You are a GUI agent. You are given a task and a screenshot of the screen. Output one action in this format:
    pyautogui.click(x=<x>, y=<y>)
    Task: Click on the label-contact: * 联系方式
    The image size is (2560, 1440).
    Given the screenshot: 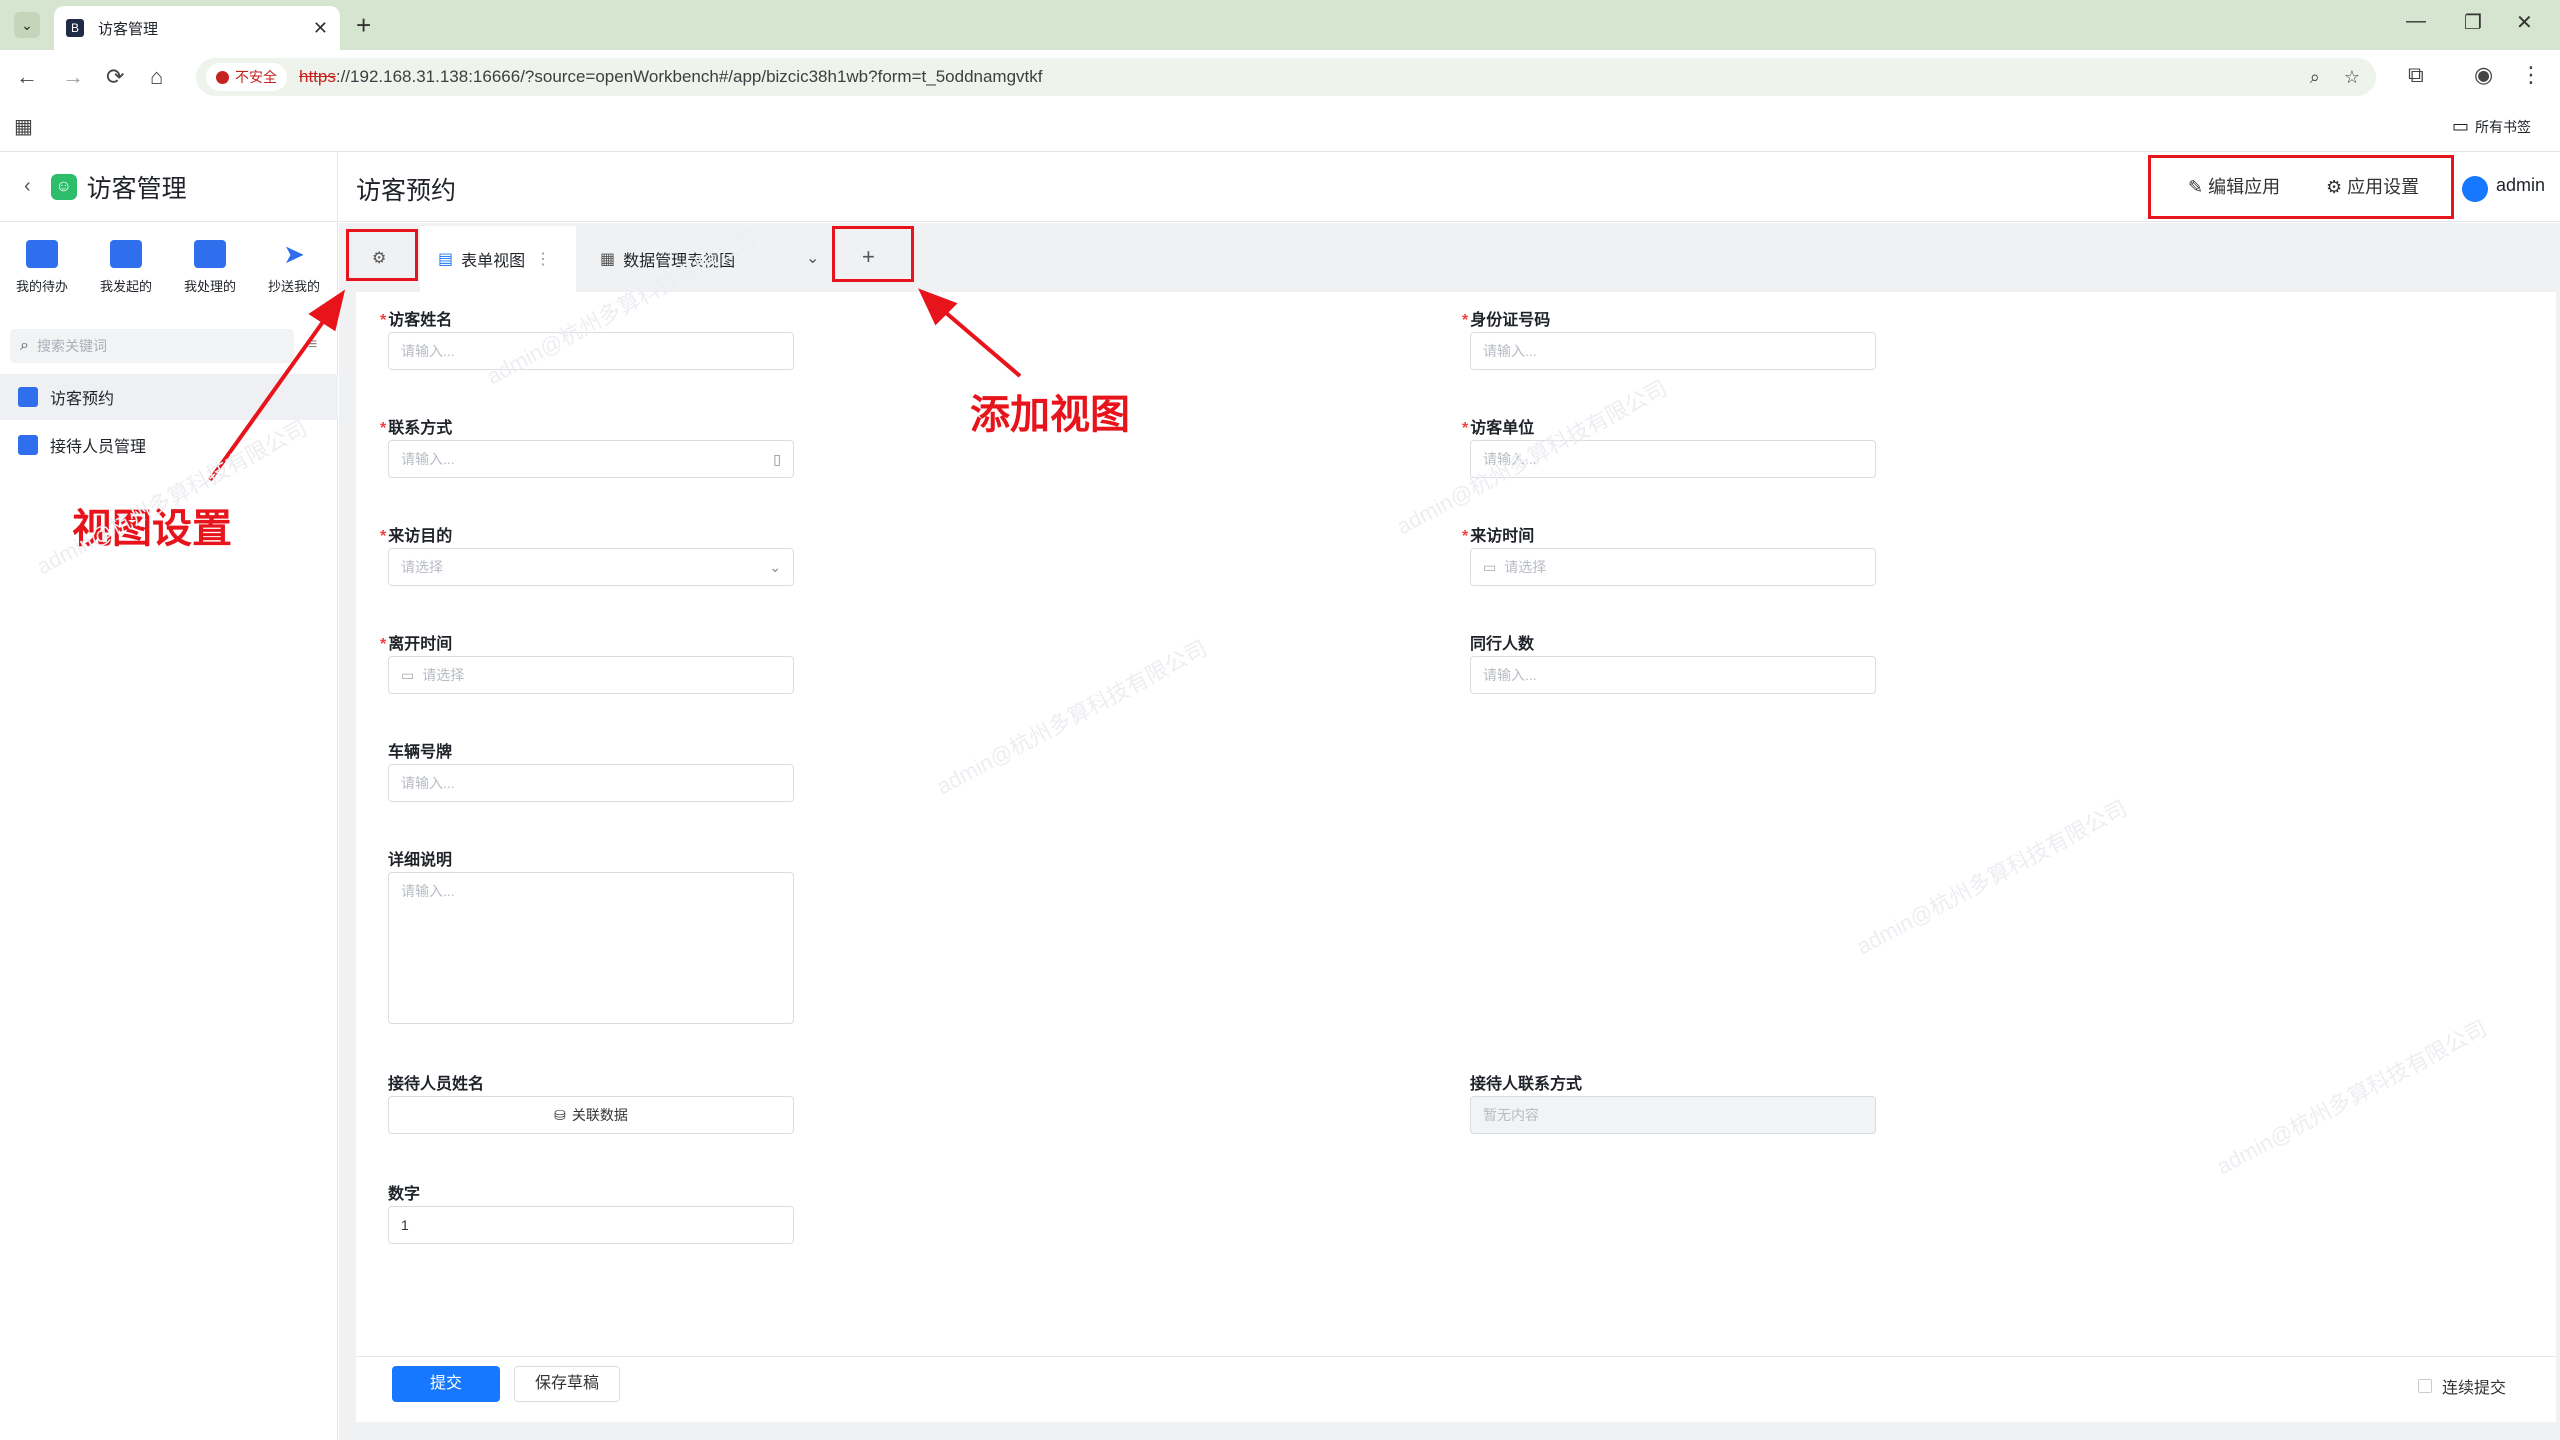 What is the action you would take?
    pyautogui.click(x=416, y=426)
    